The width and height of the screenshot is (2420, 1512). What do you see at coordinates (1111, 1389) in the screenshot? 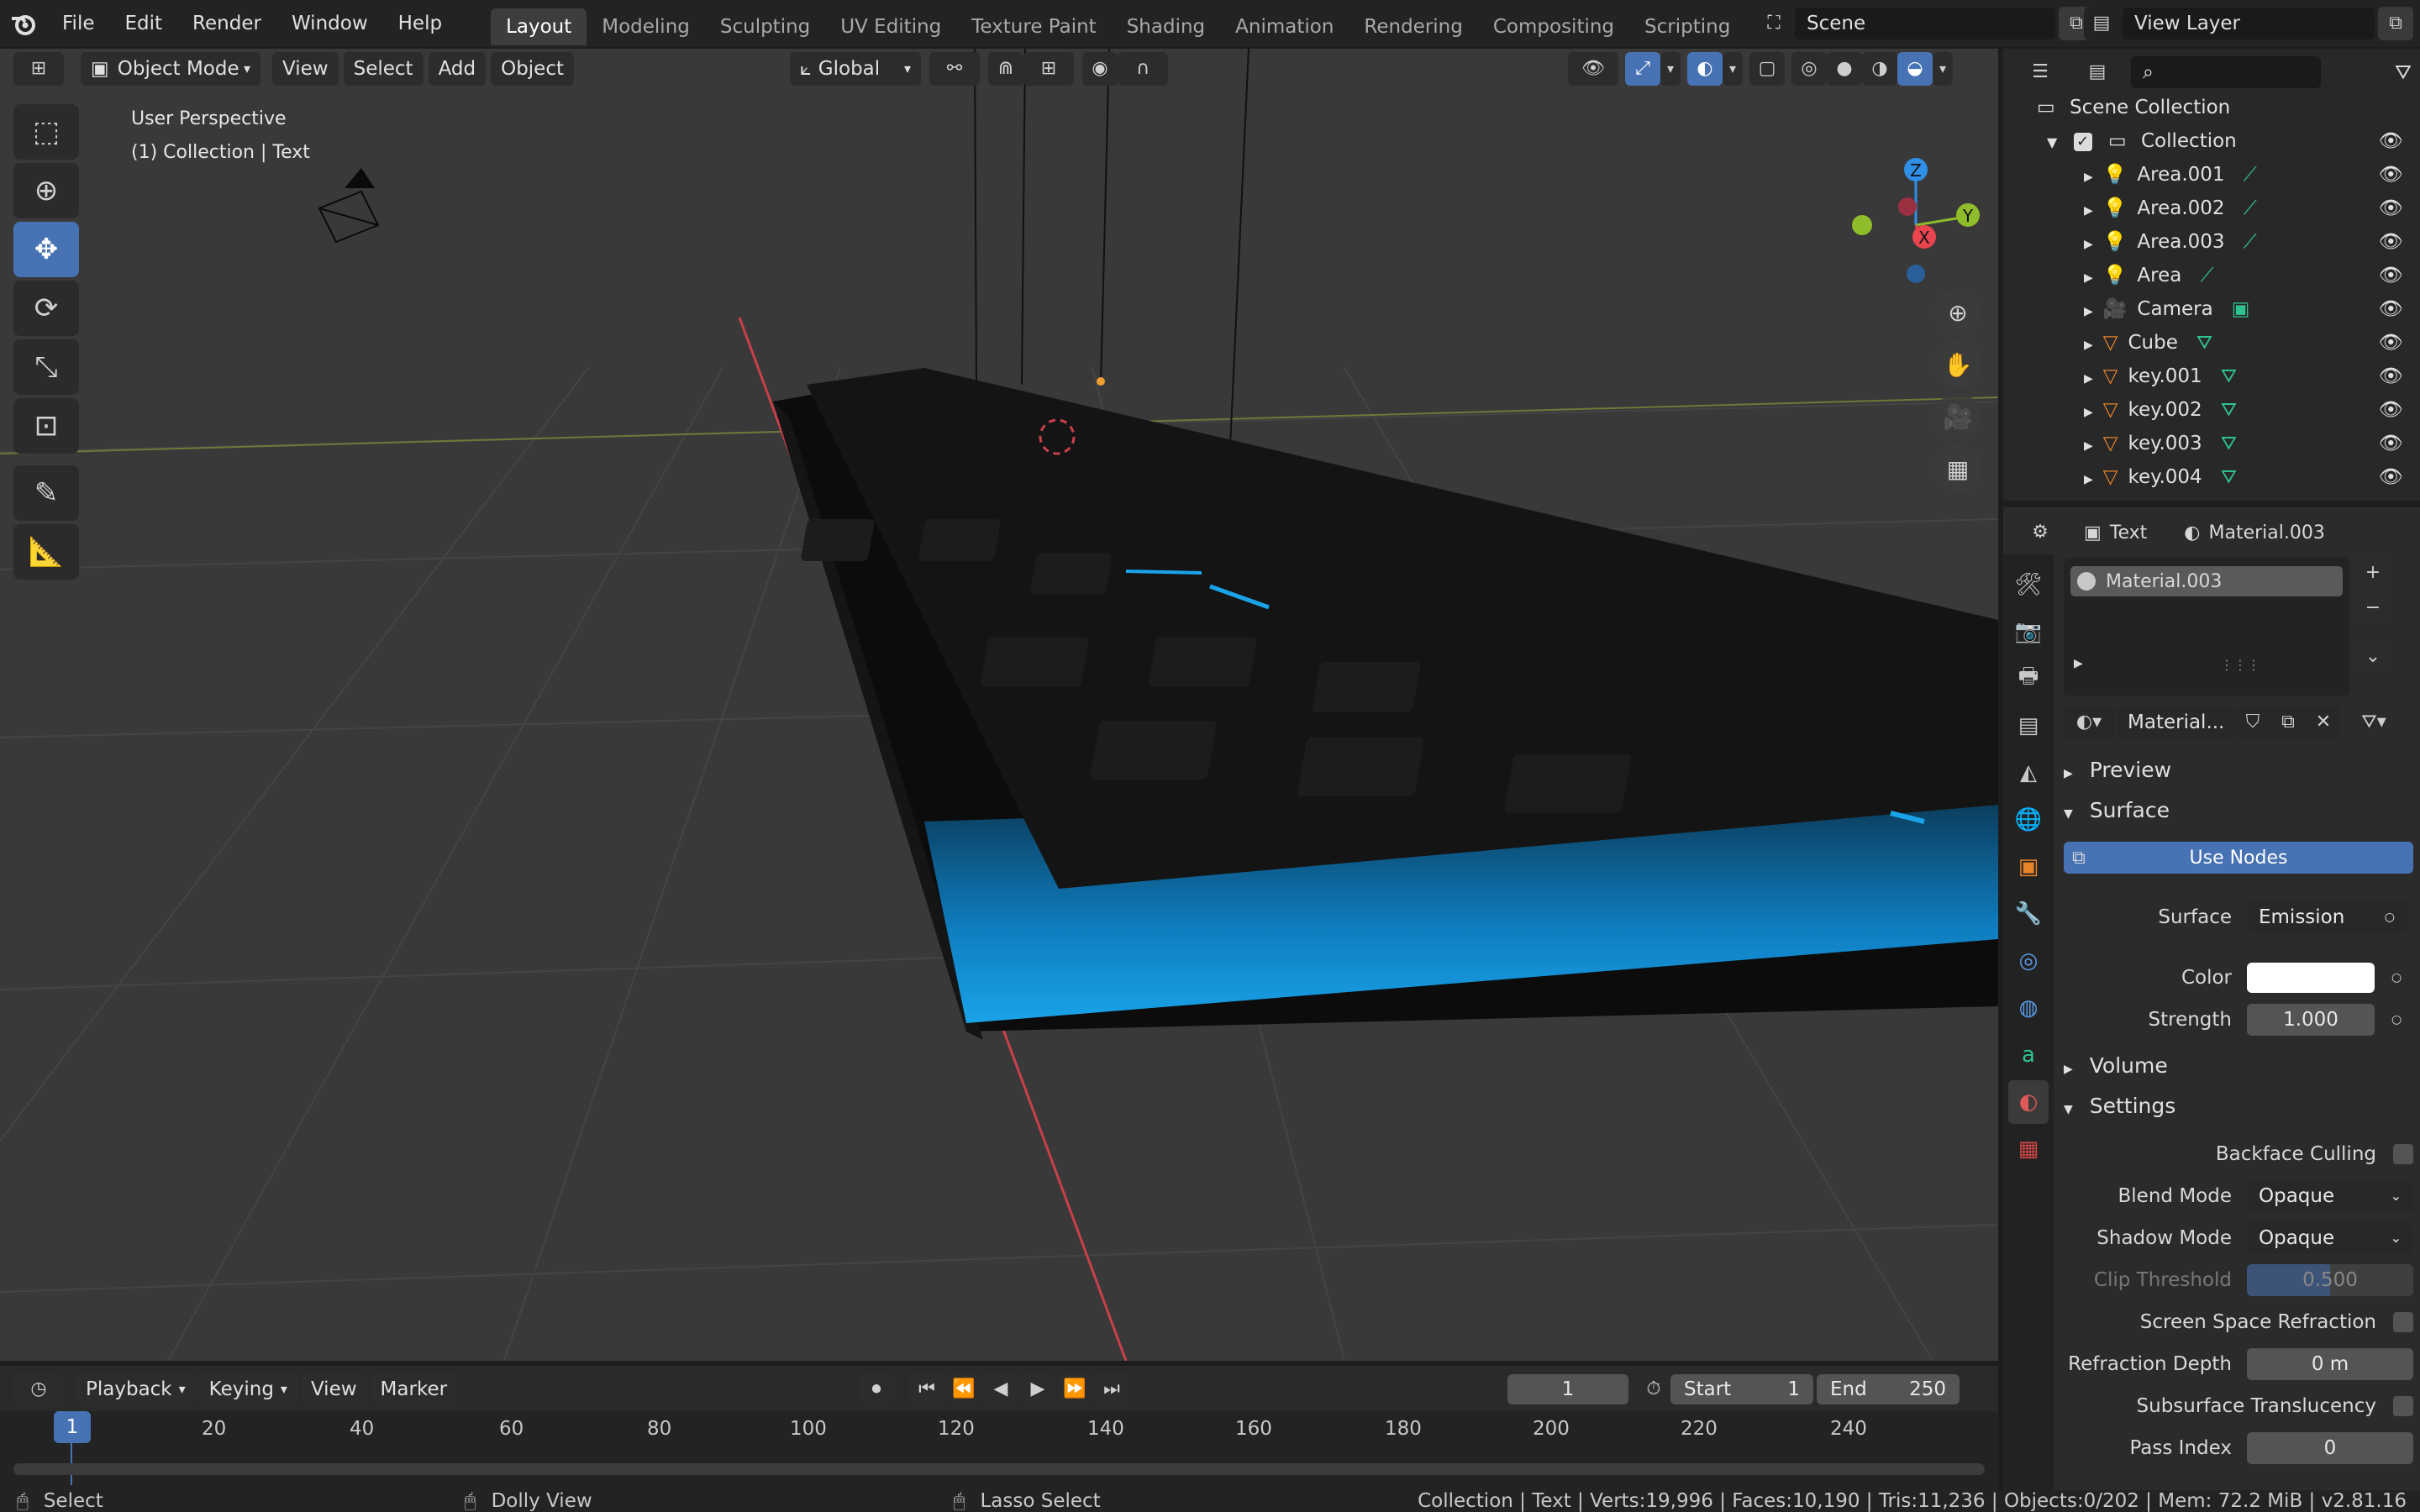
I see `jump-end-icon: ⏭` at bounding box center [1111, 1389].